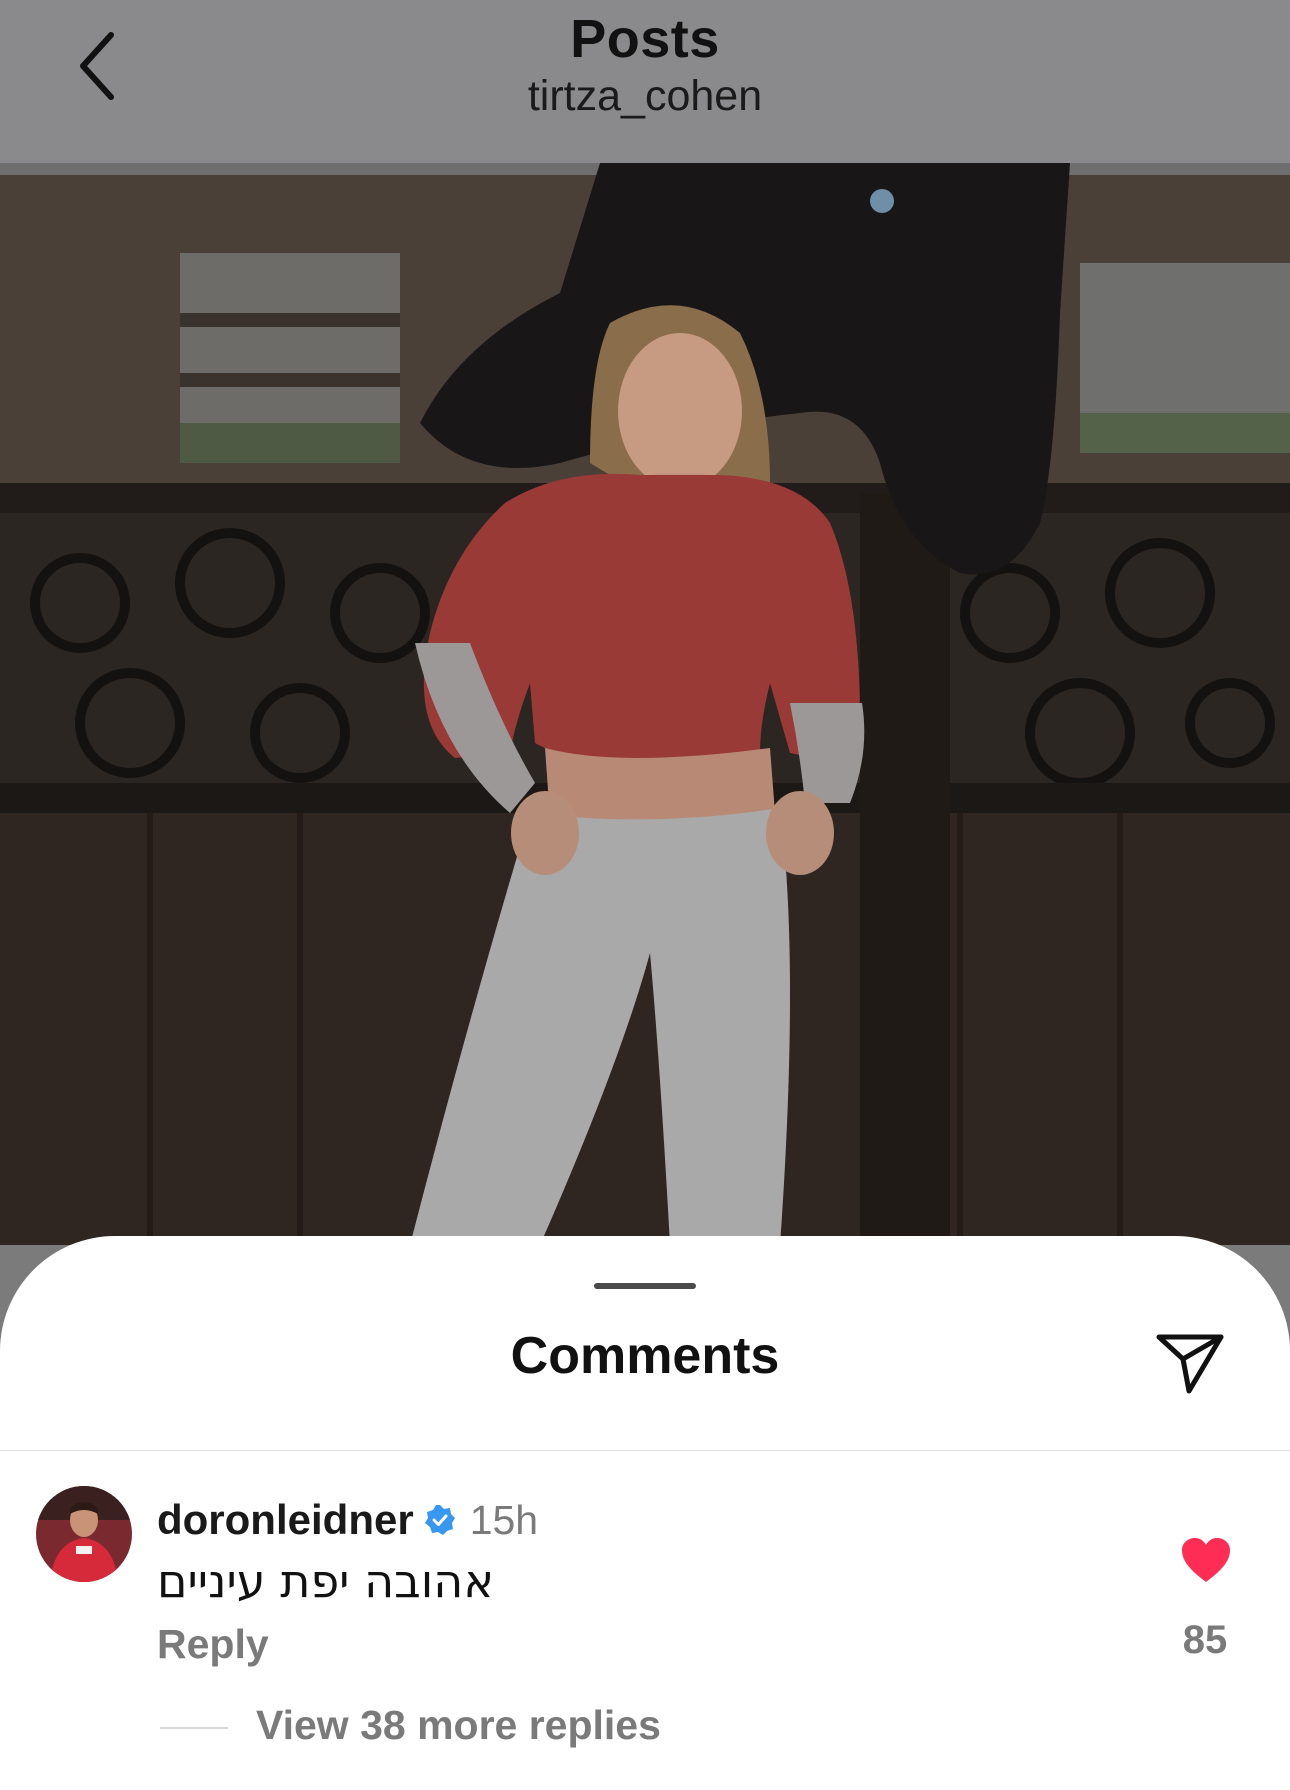 The image size is (1290, 1790). I want to click on send-icon, so click(1190, 1364).